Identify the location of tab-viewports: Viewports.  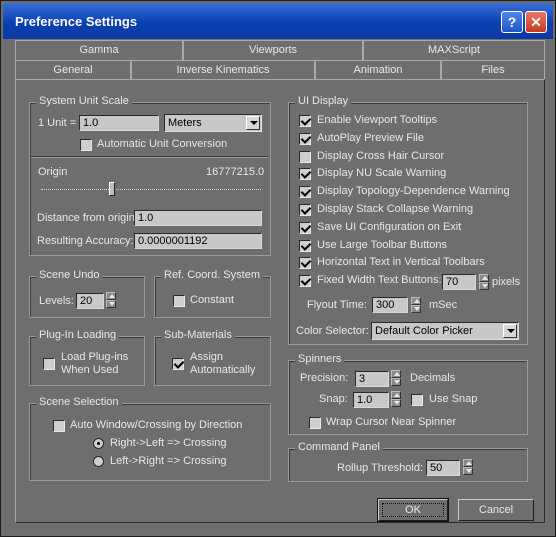
(273, 50).